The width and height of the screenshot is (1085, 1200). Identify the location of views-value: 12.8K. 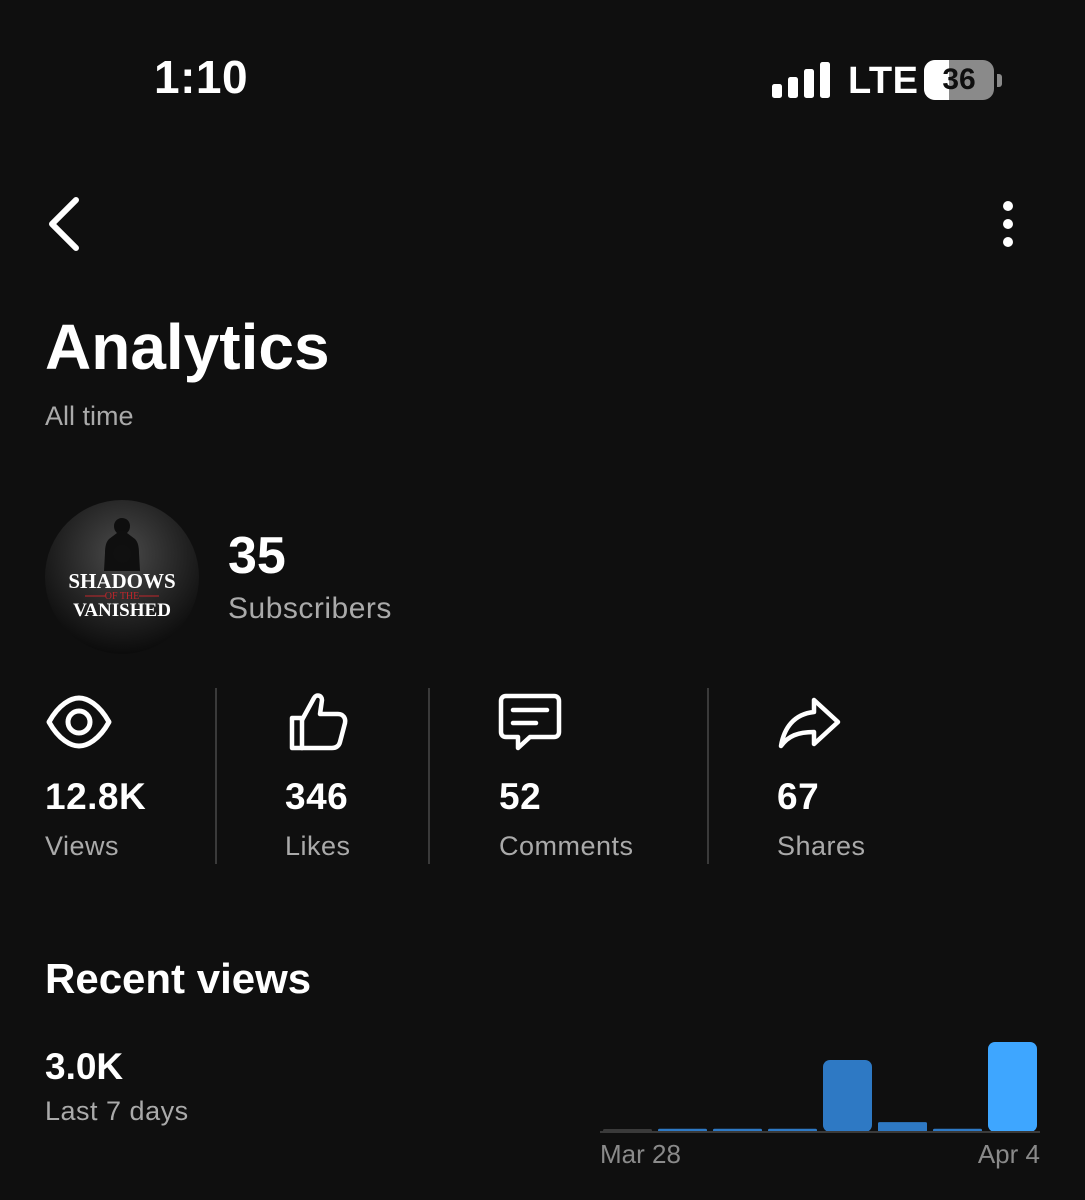
(96, 796).